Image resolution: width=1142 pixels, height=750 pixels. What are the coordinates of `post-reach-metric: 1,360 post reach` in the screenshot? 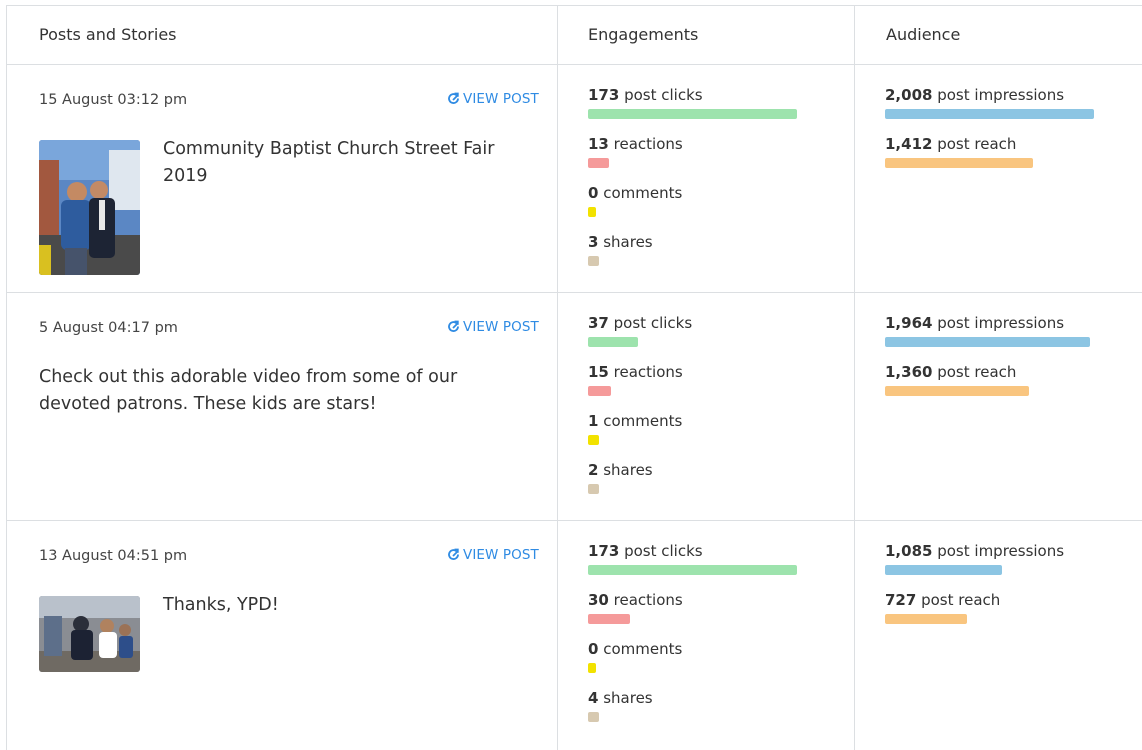 It's located at (950, 372).